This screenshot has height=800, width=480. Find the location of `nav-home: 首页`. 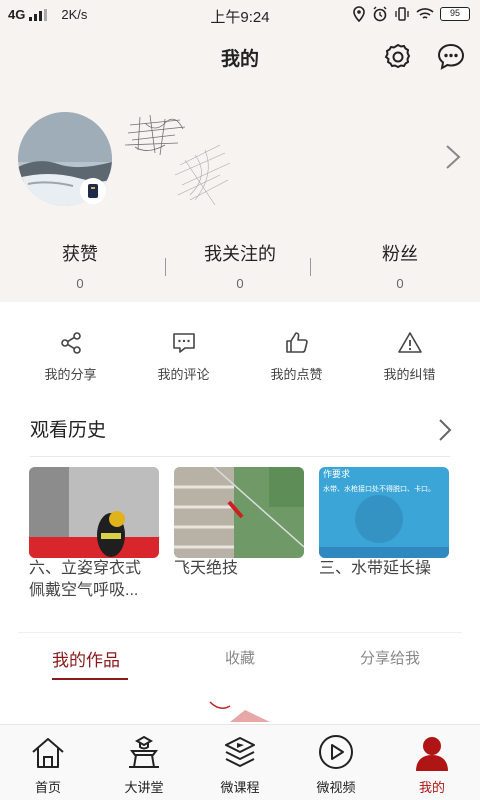

nav-home: 首页 is located at coordinates (48, 762).